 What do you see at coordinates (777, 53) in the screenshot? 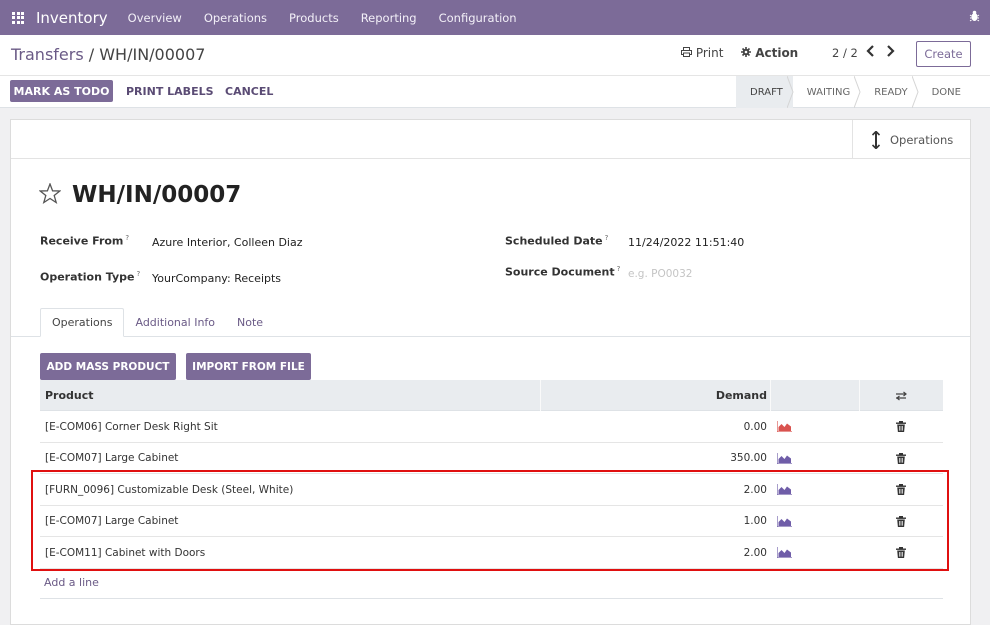
I see `action-label: Action` at bounding box center [777, 53].